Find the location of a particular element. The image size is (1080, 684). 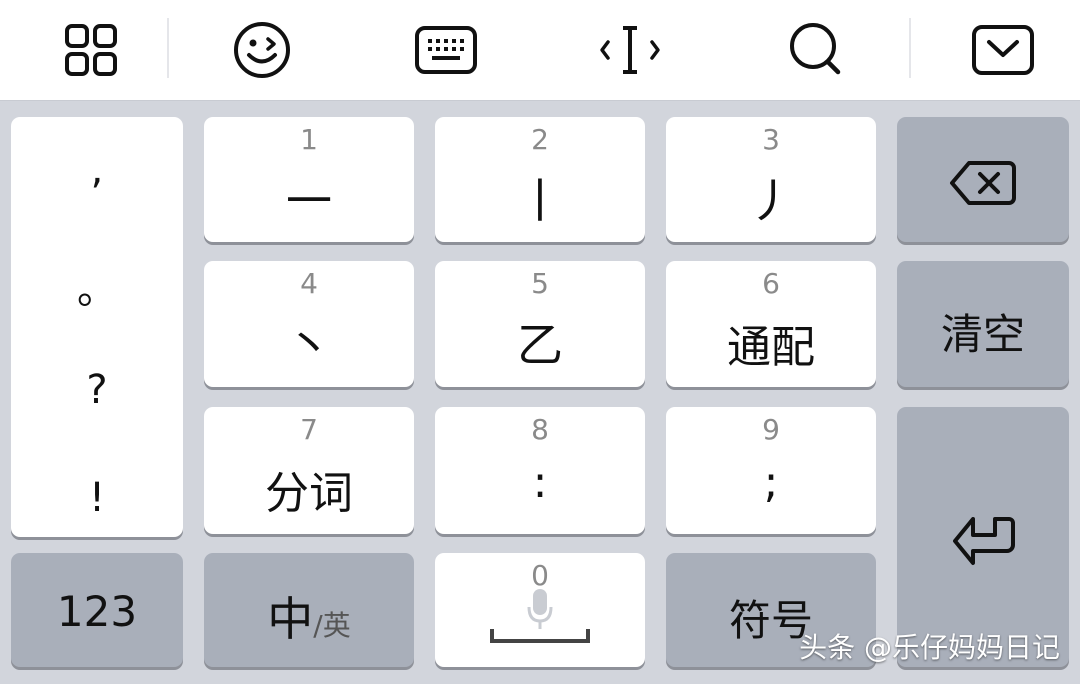

key-5: 5 乙 is located at coordinates (540, 324).